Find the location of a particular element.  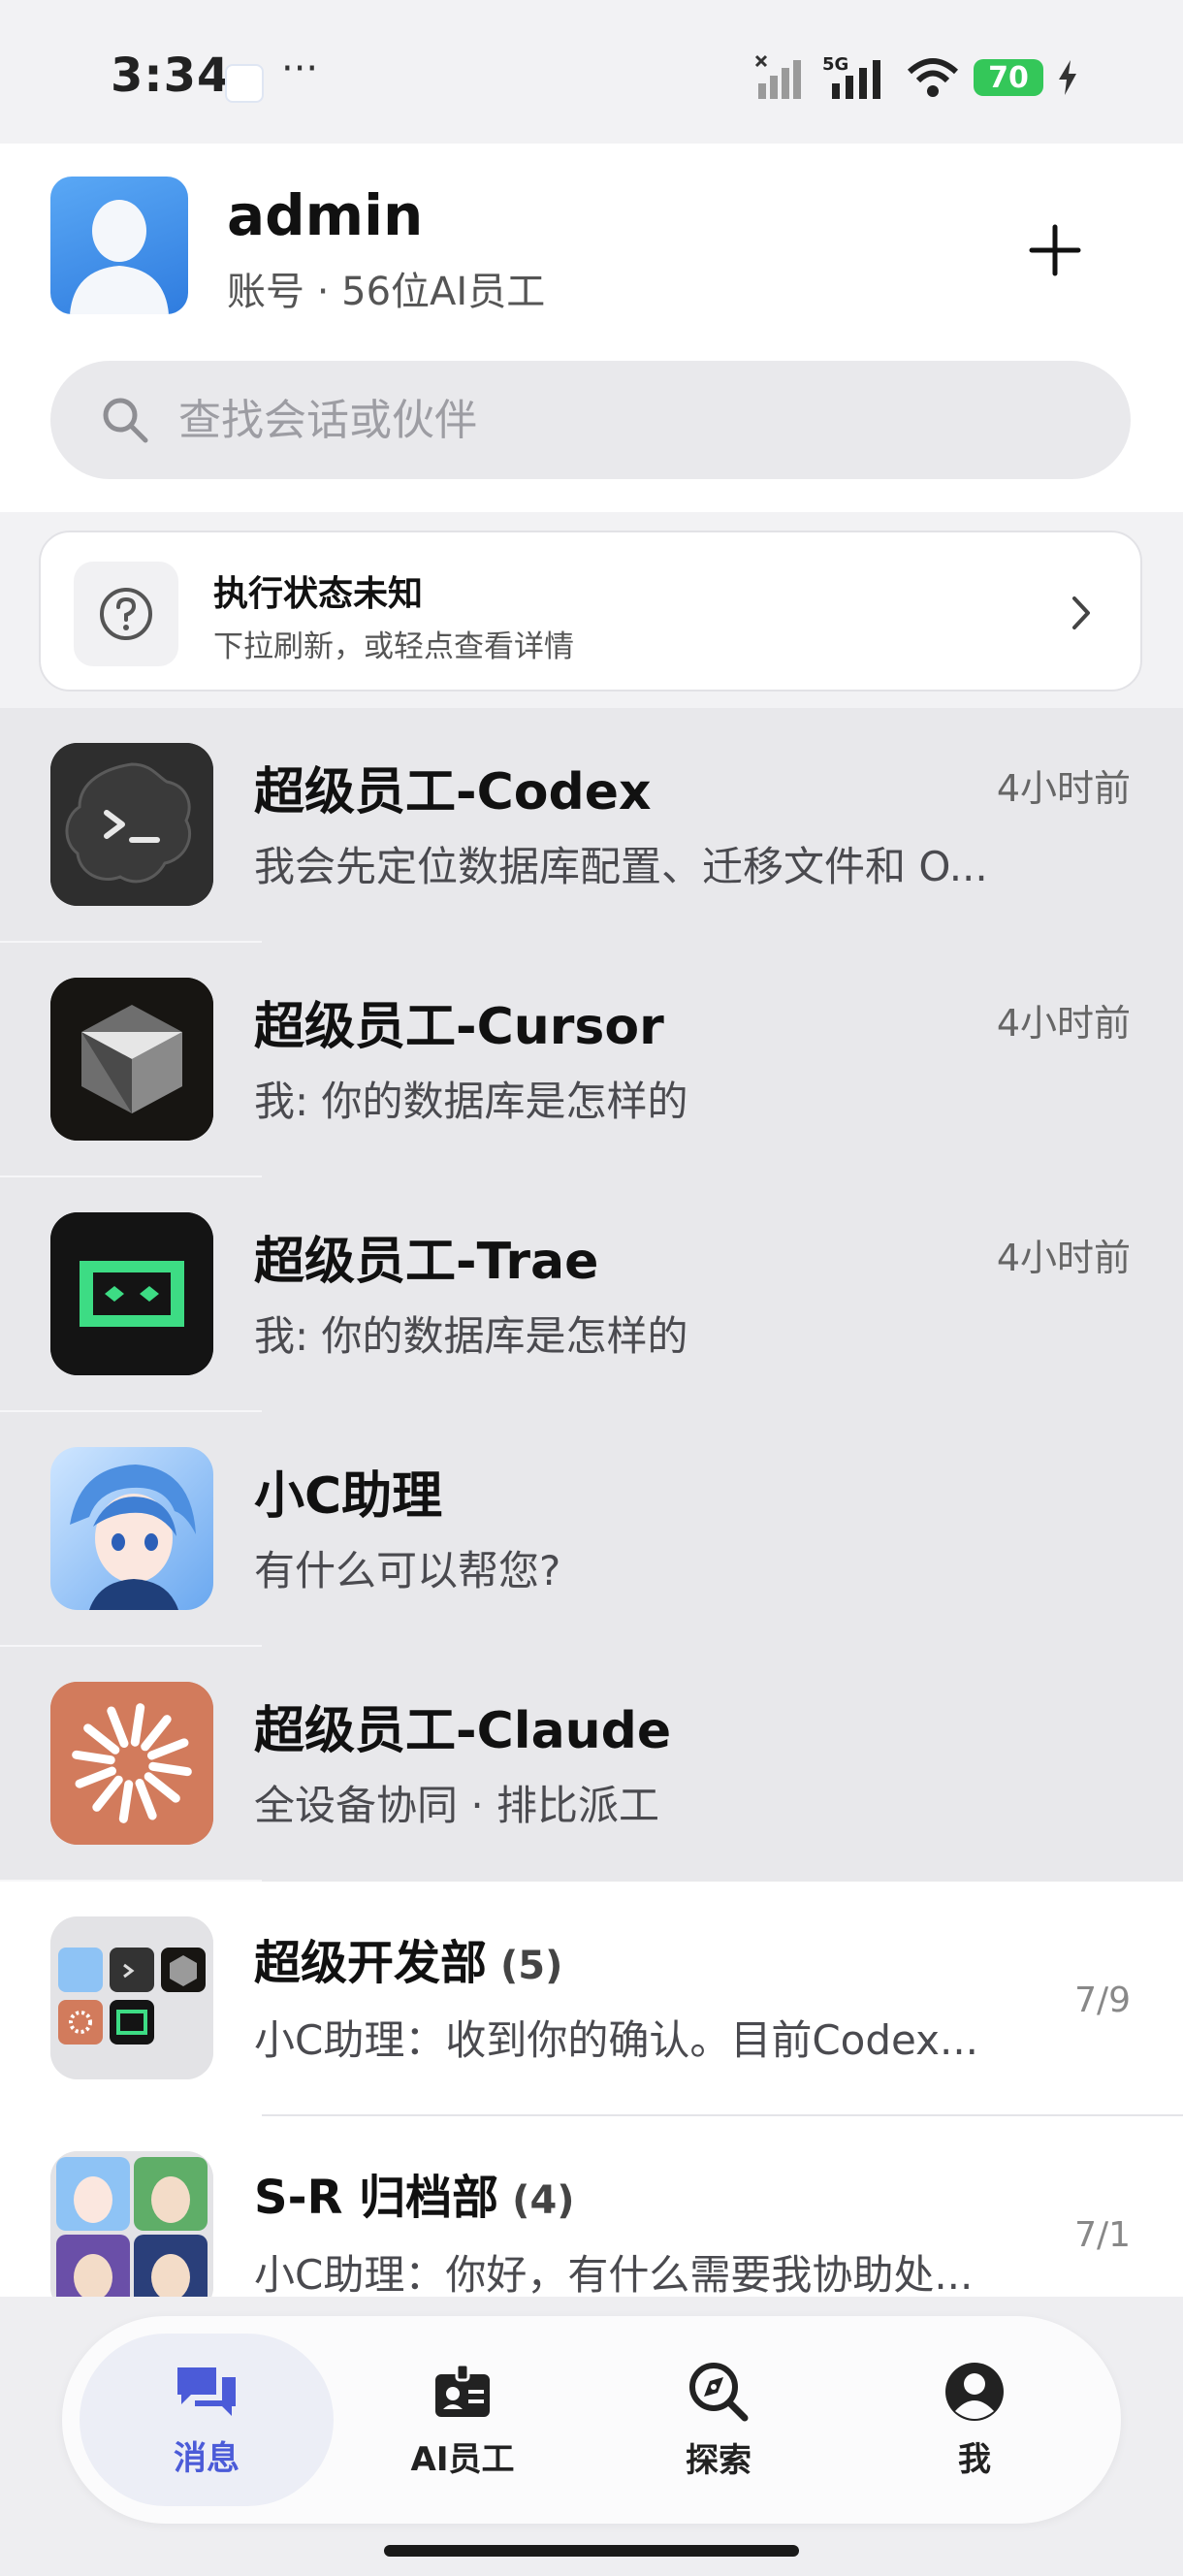

archive-group-avatar is located at coordinates (131, 2232).